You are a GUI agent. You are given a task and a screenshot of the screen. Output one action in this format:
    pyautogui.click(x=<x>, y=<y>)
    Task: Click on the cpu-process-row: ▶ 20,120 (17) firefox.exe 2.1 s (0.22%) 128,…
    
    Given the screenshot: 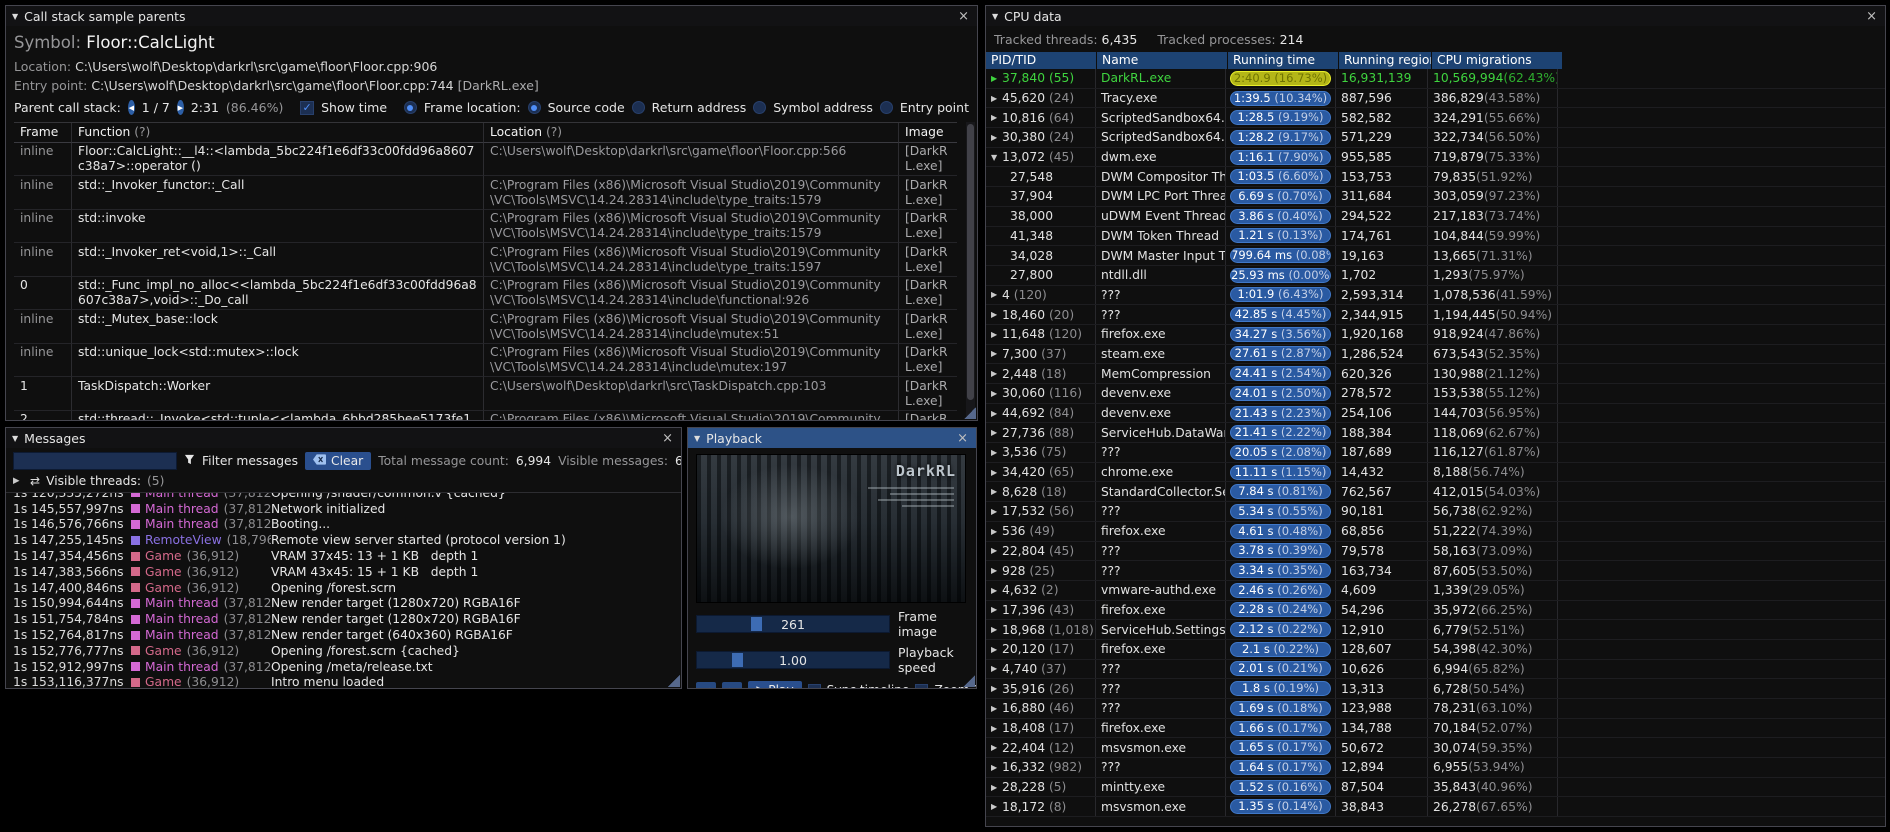 What is the action you would take?
    pyautogui.click(x=1435, y=649)
    